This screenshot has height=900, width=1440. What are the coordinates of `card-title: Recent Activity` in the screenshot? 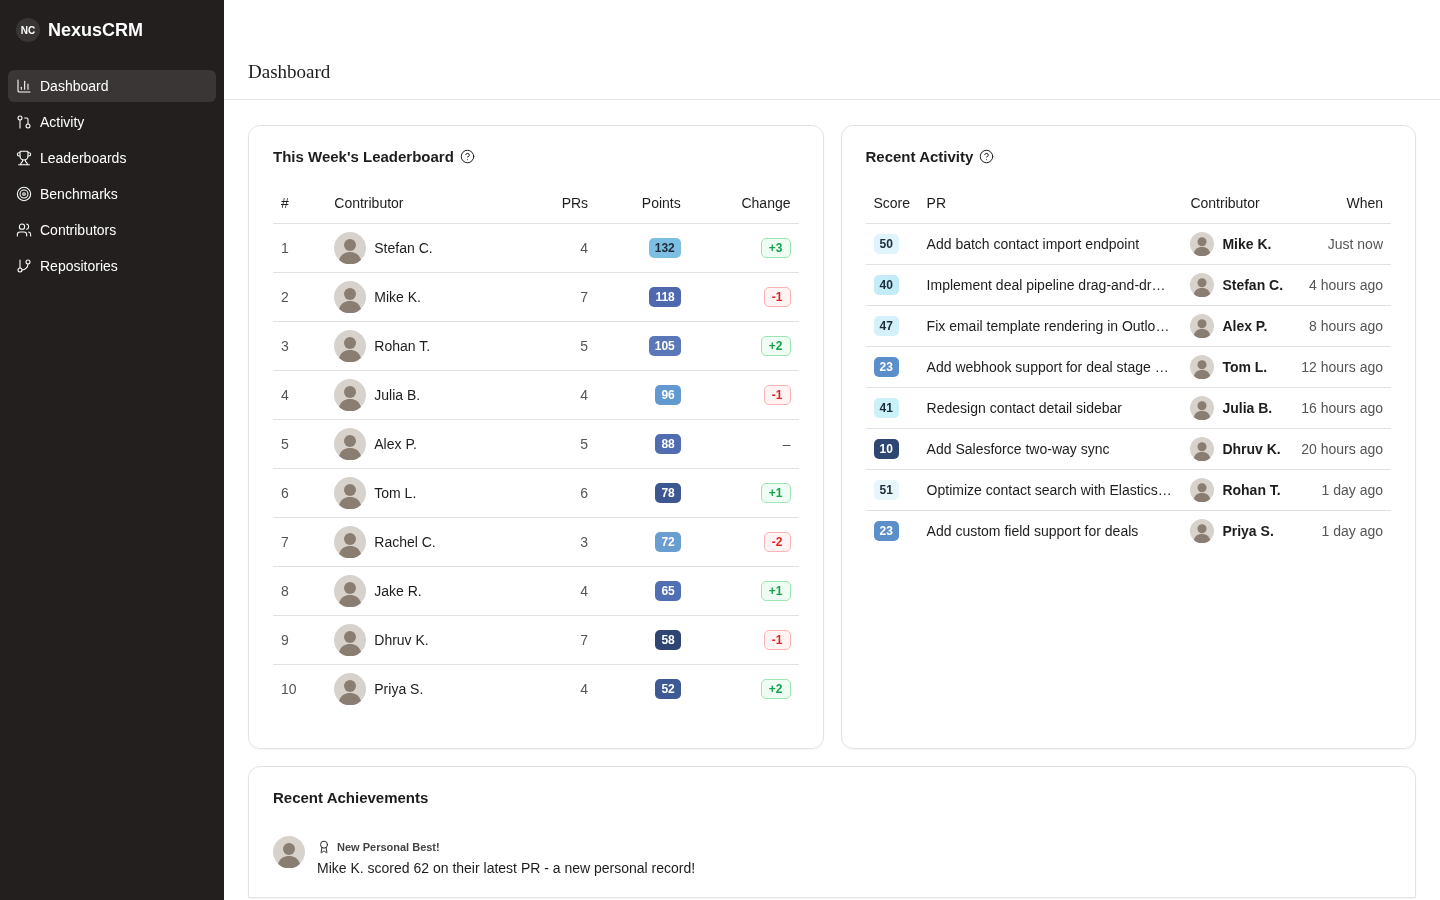 It's located at (919, 156).